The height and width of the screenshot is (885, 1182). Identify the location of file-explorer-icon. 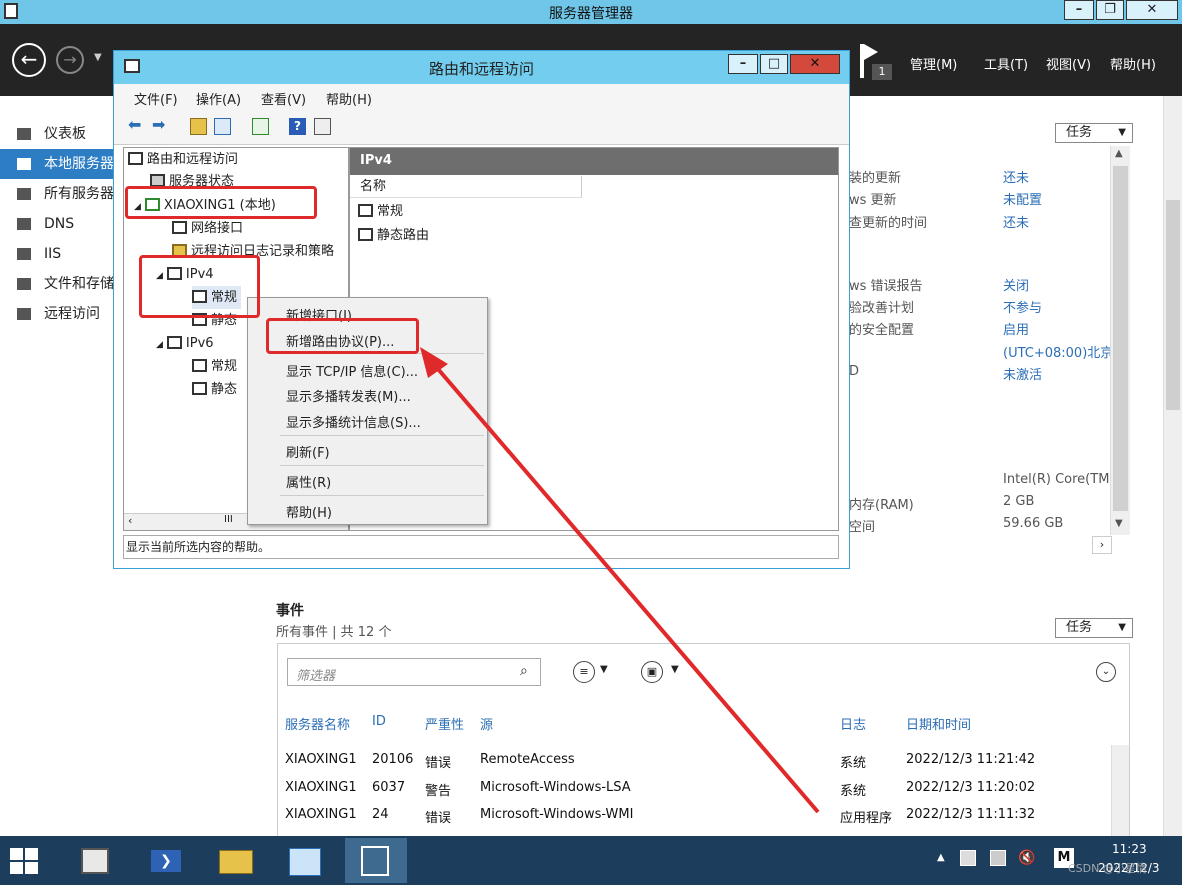
(236, 860).